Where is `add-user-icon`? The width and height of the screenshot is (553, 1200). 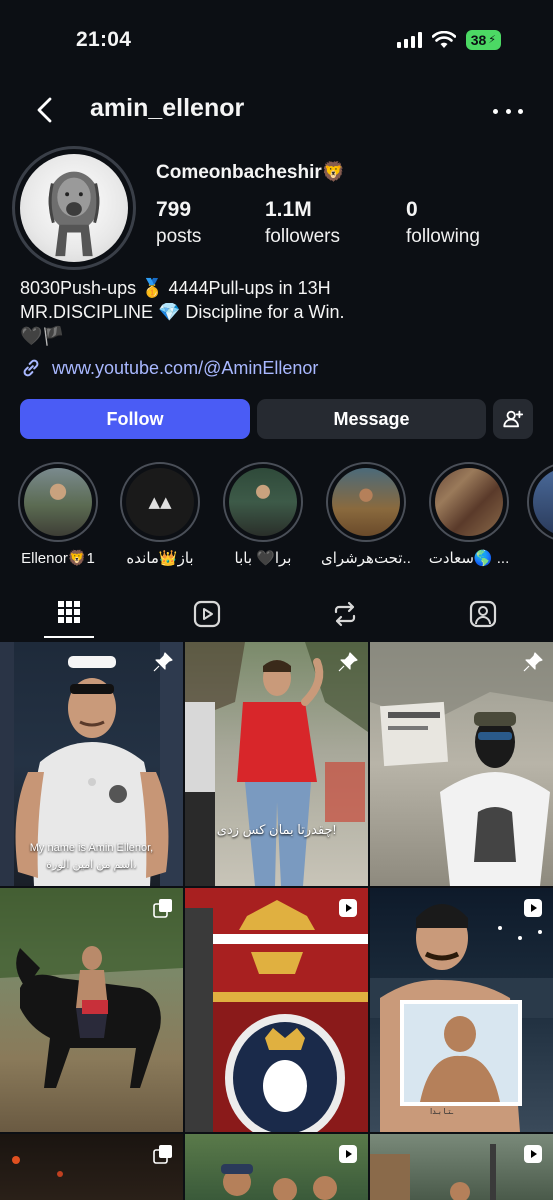 add-user-icon is located at coordinates (513, 419).